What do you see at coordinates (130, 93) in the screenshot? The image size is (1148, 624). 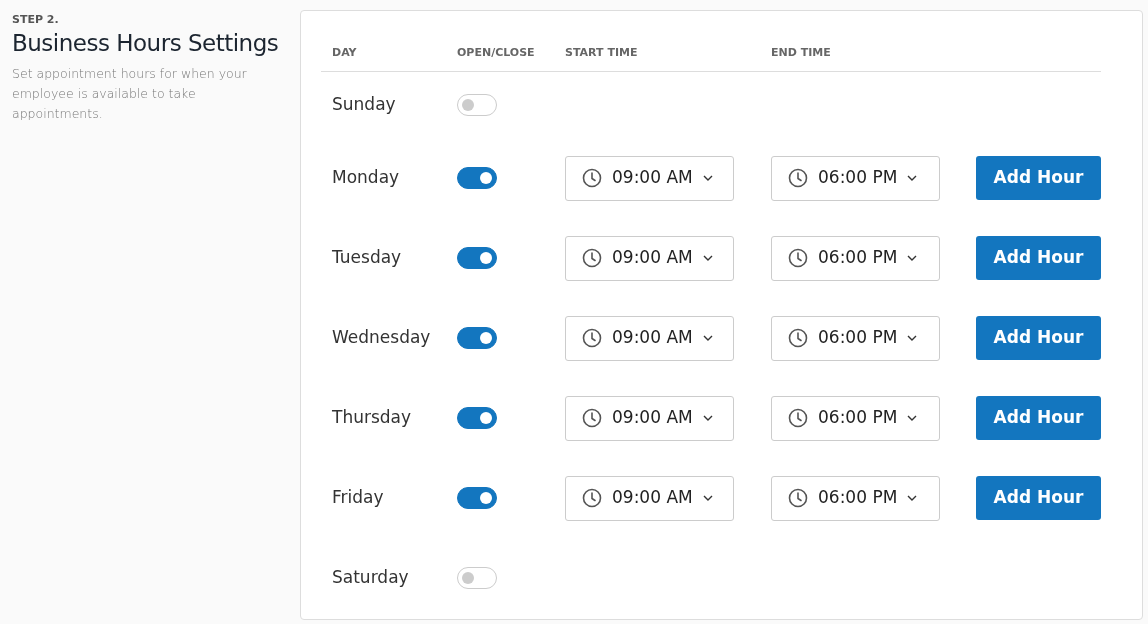 I see `page-description: Set appointment hours for when your employee is available to take appointments.` at bounding box center [130, 93].